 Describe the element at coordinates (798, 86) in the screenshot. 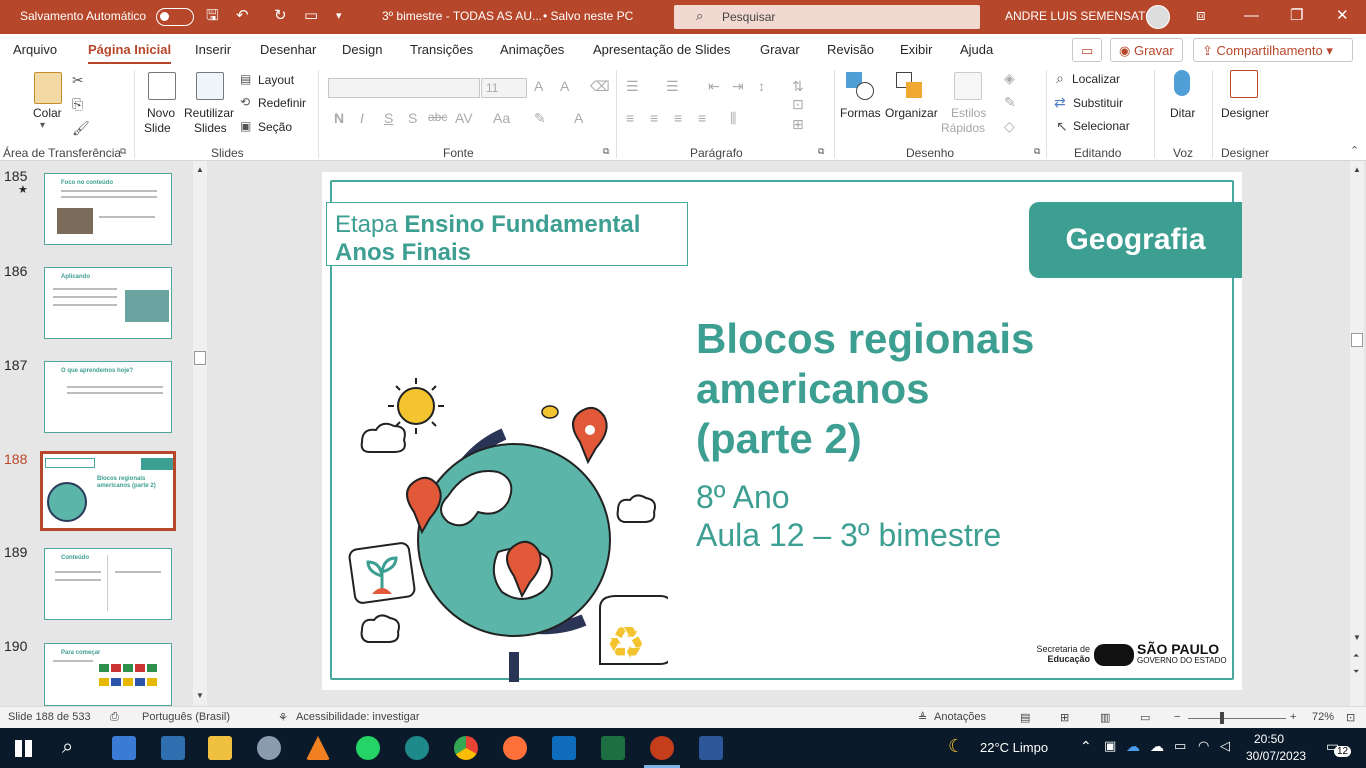

I see `text-direction-icon: ⇅` at that location.